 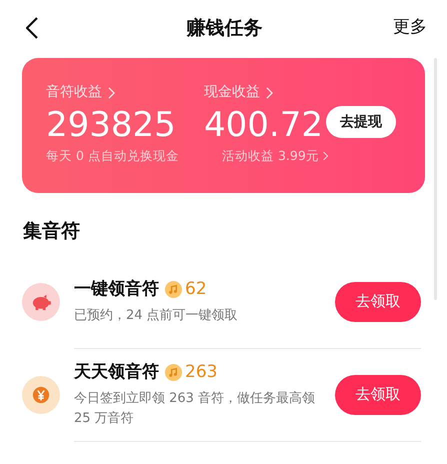 I want to click on reward-count: 263, so click(x=201, y=372).